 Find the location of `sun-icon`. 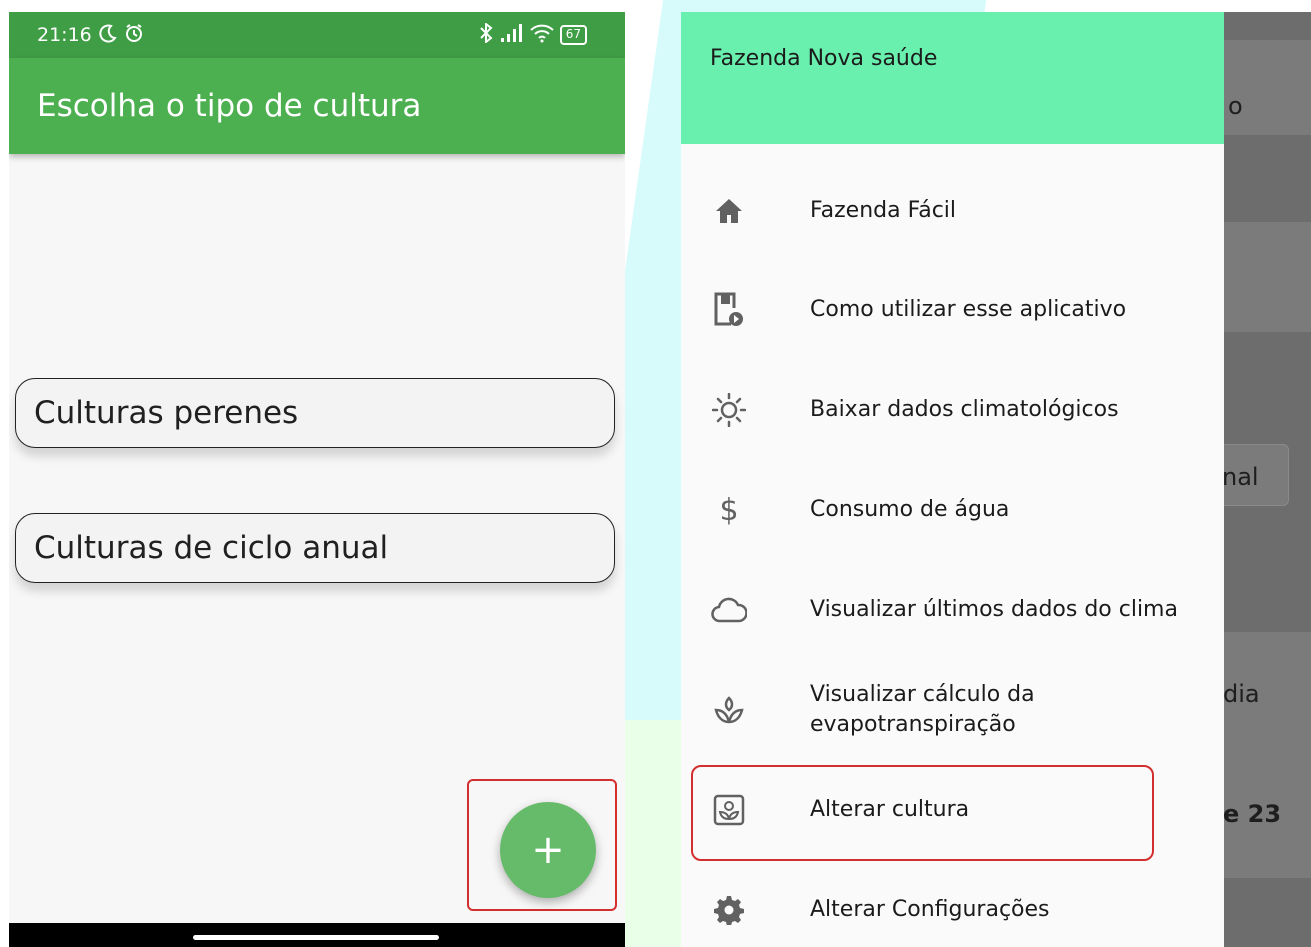

sun-icon is located at coordinates (729, 410).